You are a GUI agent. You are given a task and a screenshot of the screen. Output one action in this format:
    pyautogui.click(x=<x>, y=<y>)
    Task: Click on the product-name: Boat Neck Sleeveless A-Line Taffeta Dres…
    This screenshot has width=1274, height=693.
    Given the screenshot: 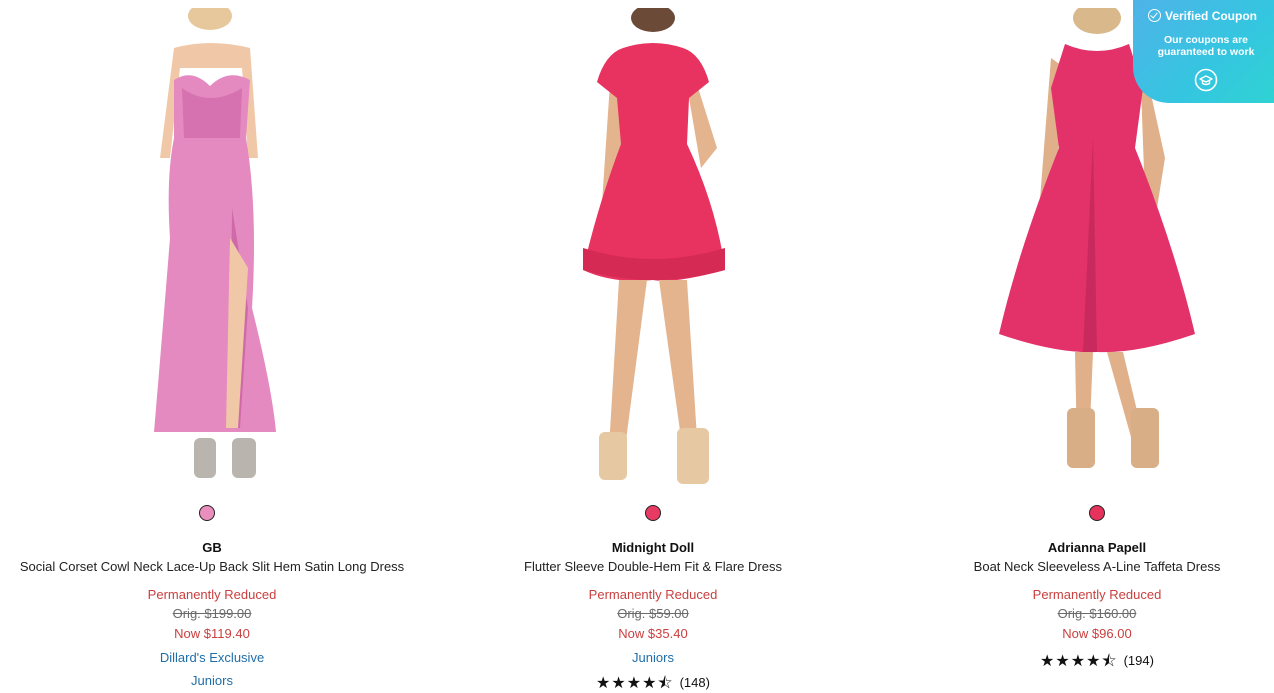 What is the action you would take?
    pyautogui.click(x=1079, y=566)
    